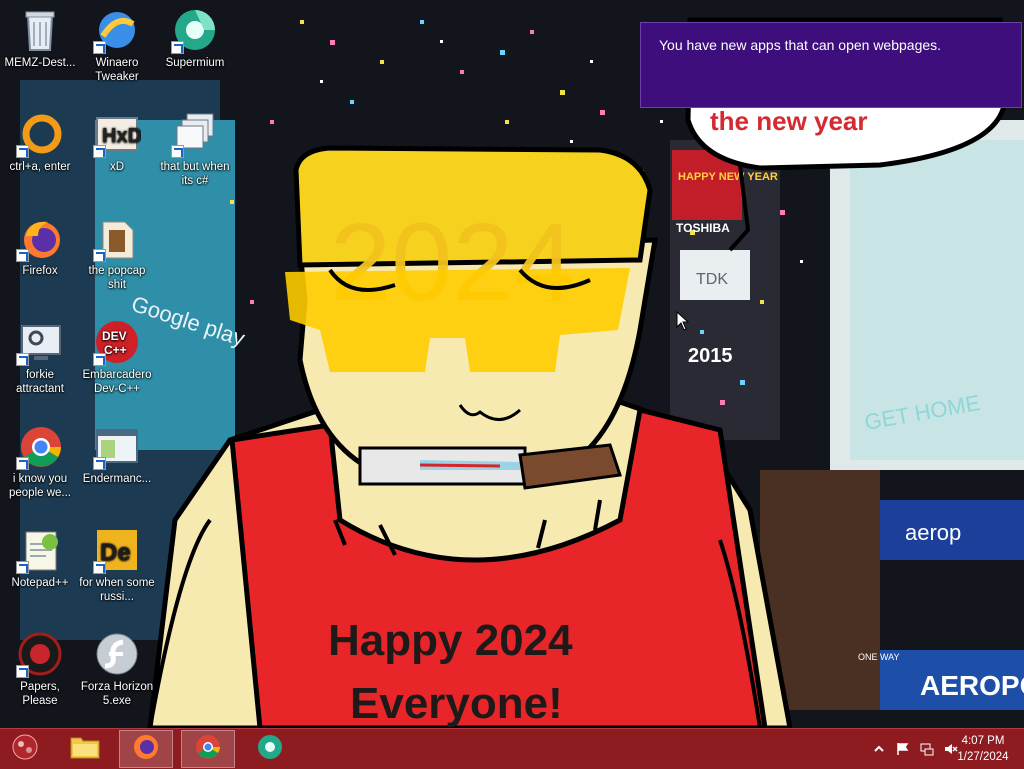  What do you see at coordinates (40, 550) in the screenshot?
I see `notepad-plus-plus-icon` at bounding box center [40, 550].